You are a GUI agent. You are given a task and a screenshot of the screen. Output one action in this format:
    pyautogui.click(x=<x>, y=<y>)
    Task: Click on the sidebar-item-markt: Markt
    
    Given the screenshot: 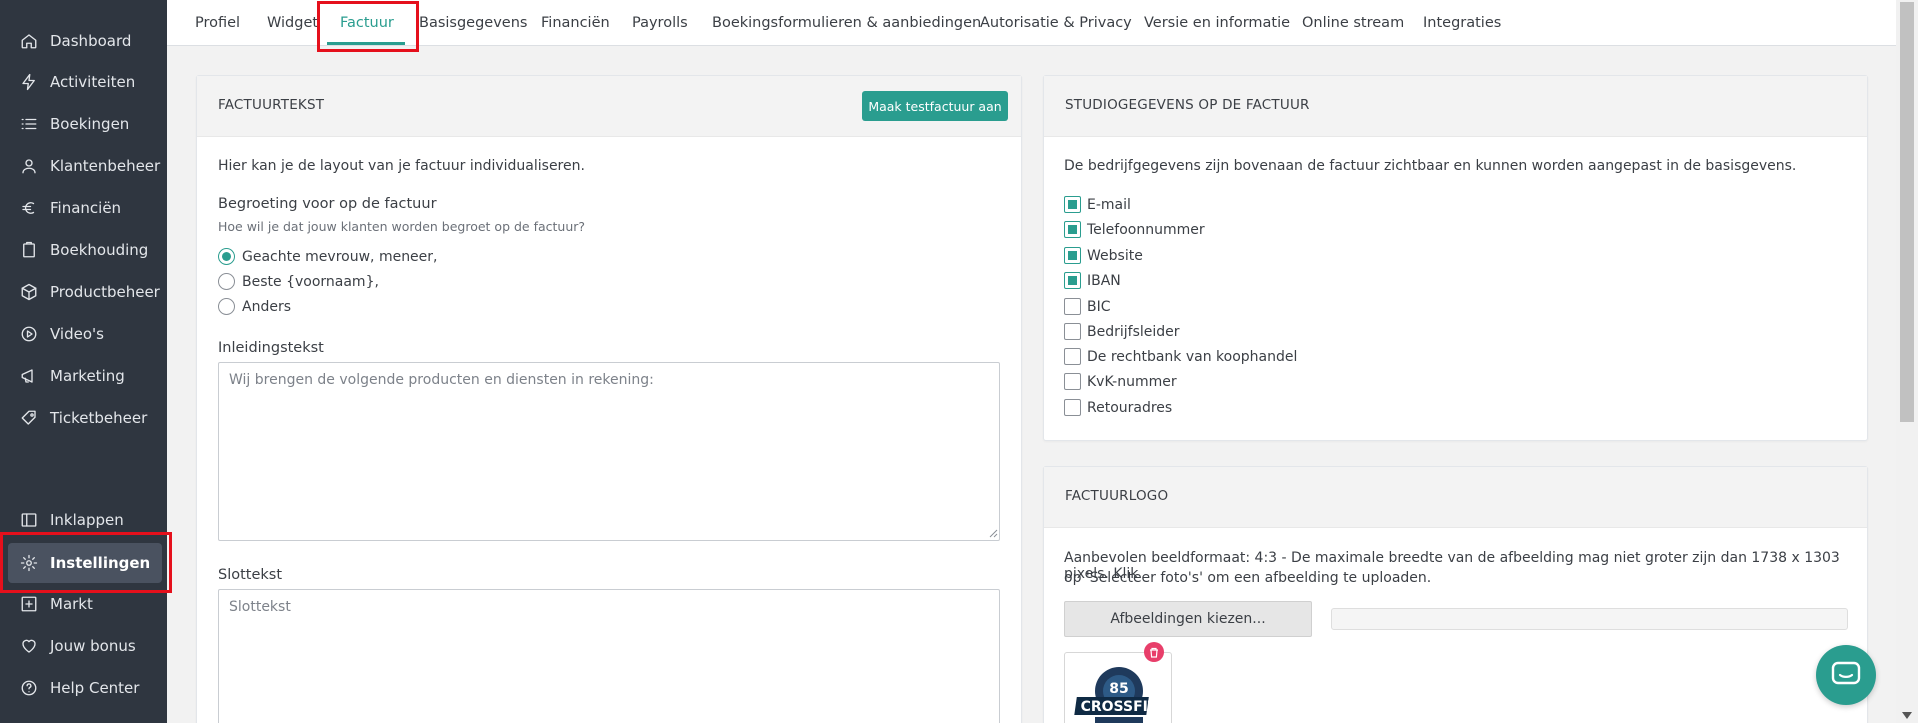 What is the action you would take?
    pyautogui.click(x=85, y=604)
    